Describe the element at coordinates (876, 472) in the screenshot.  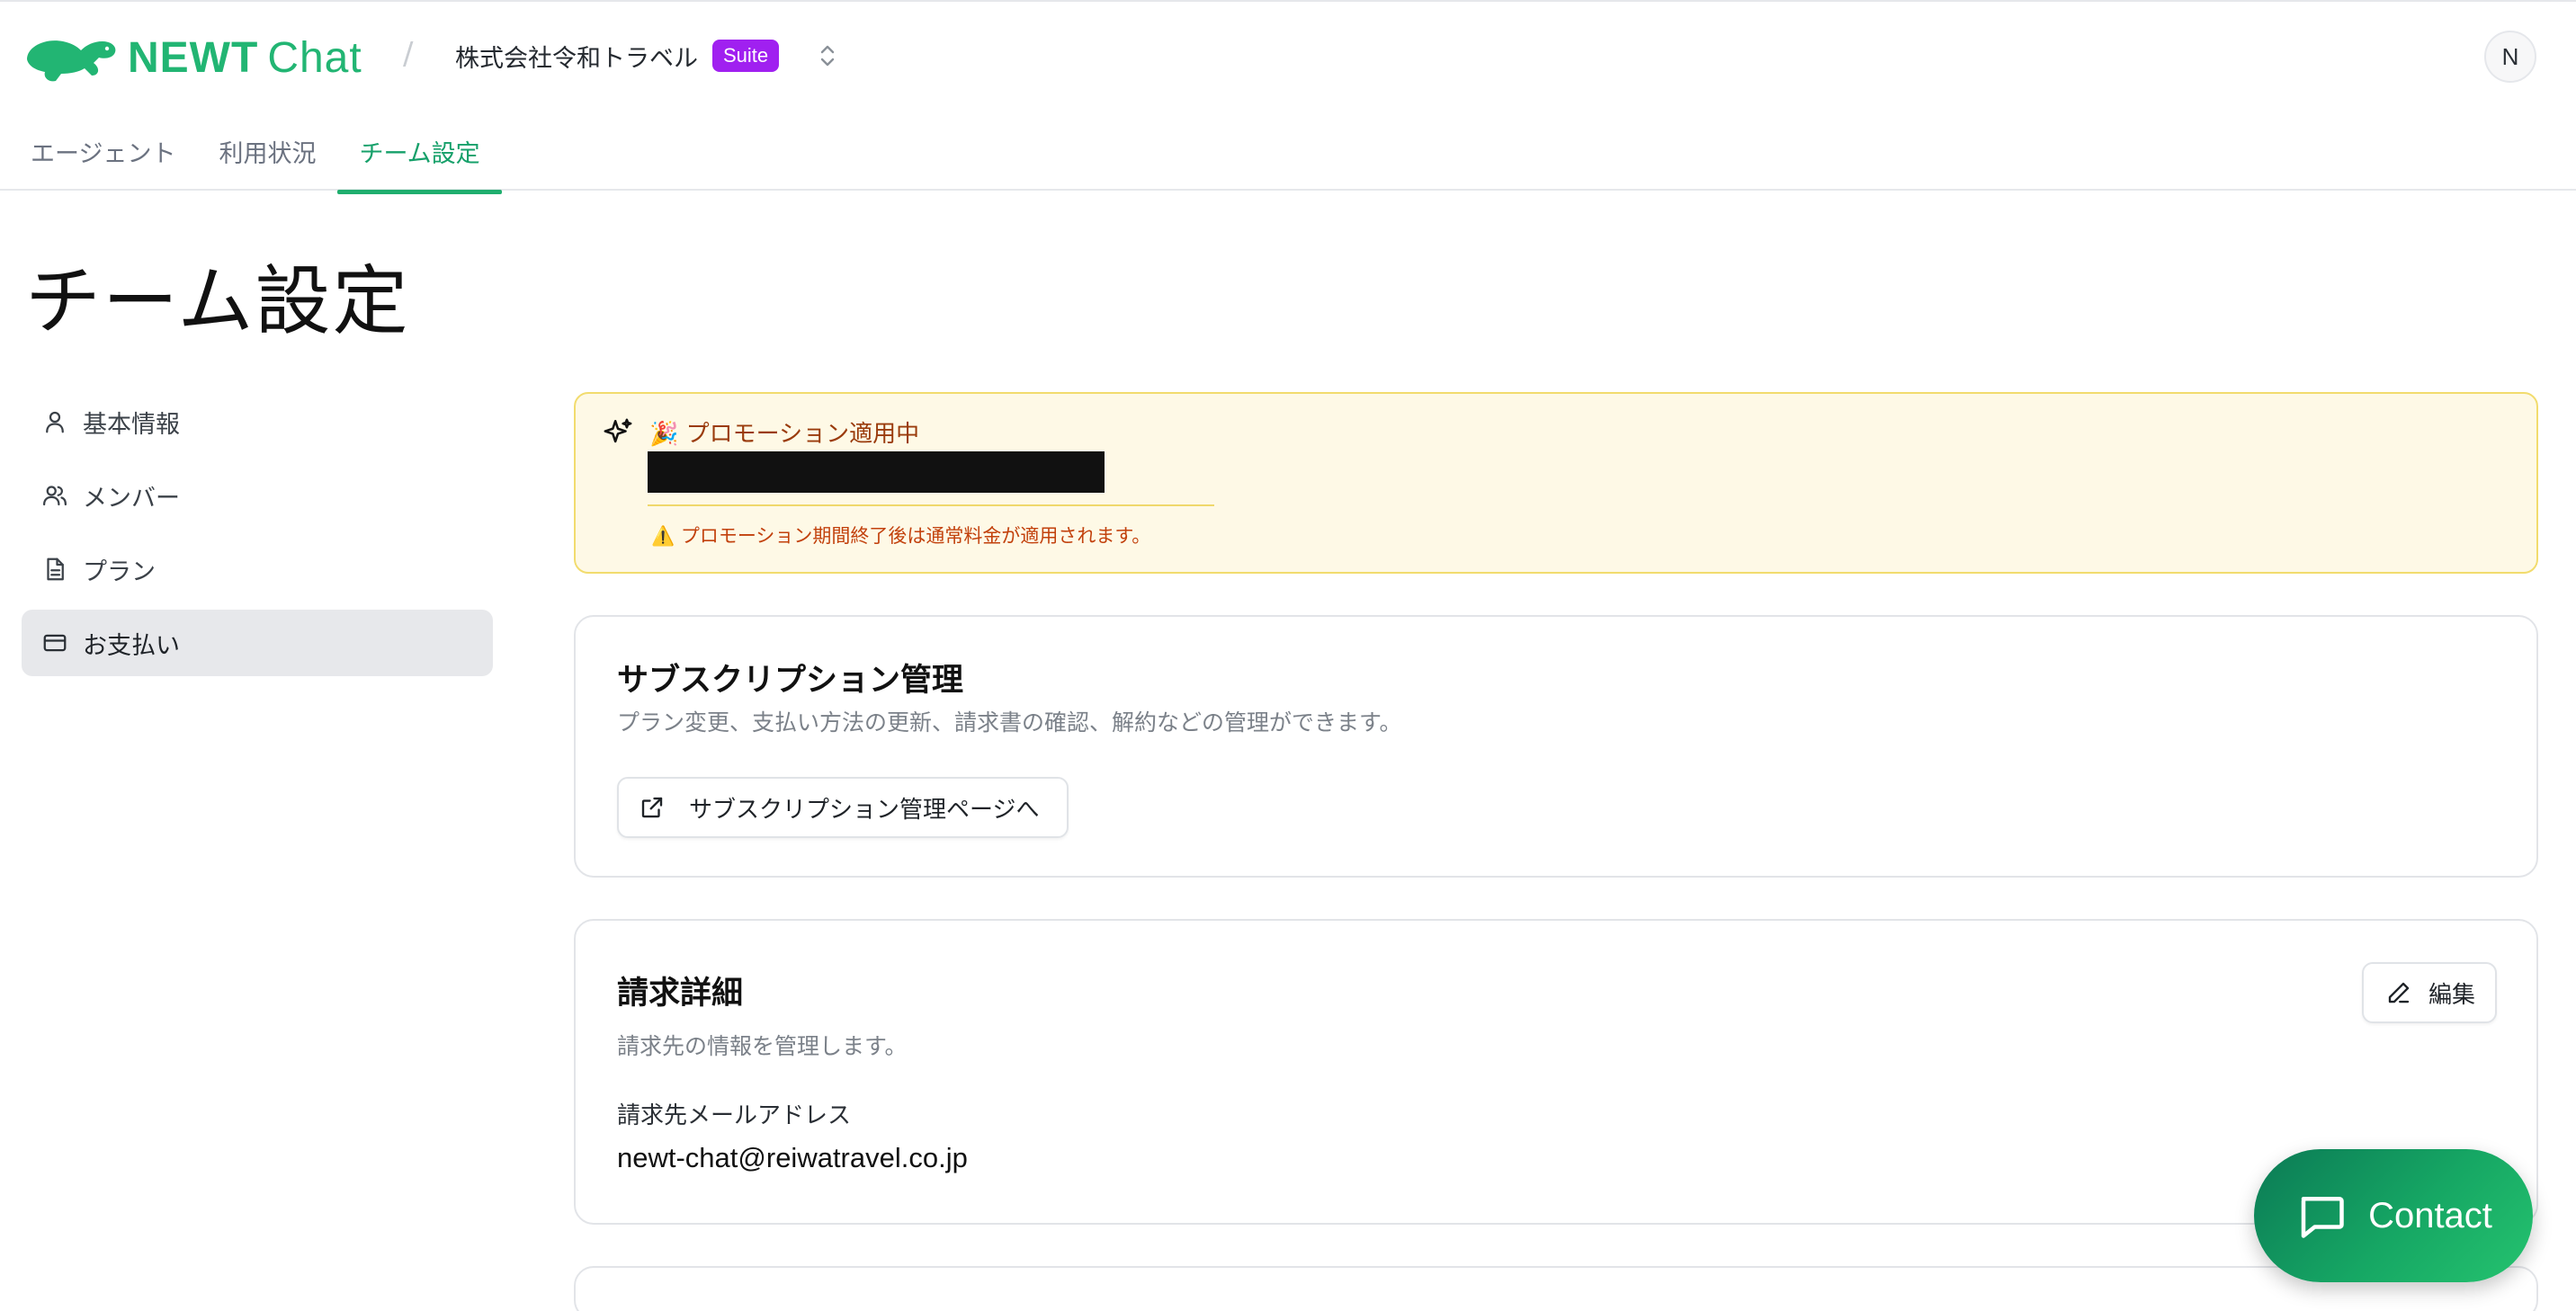
I see `redacted-block` at that location.